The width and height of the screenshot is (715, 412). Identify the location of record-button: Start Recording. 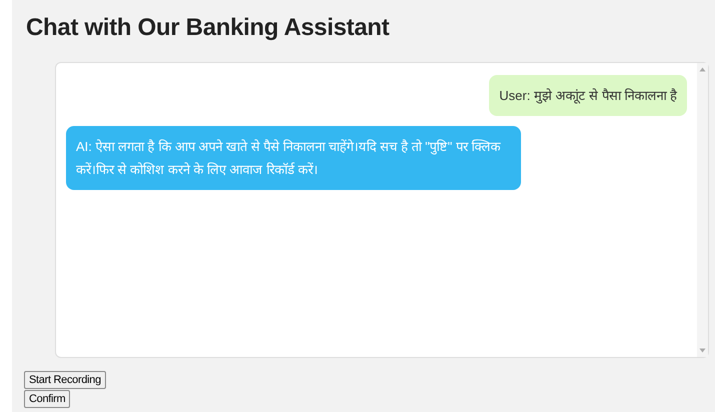
(65, 380).